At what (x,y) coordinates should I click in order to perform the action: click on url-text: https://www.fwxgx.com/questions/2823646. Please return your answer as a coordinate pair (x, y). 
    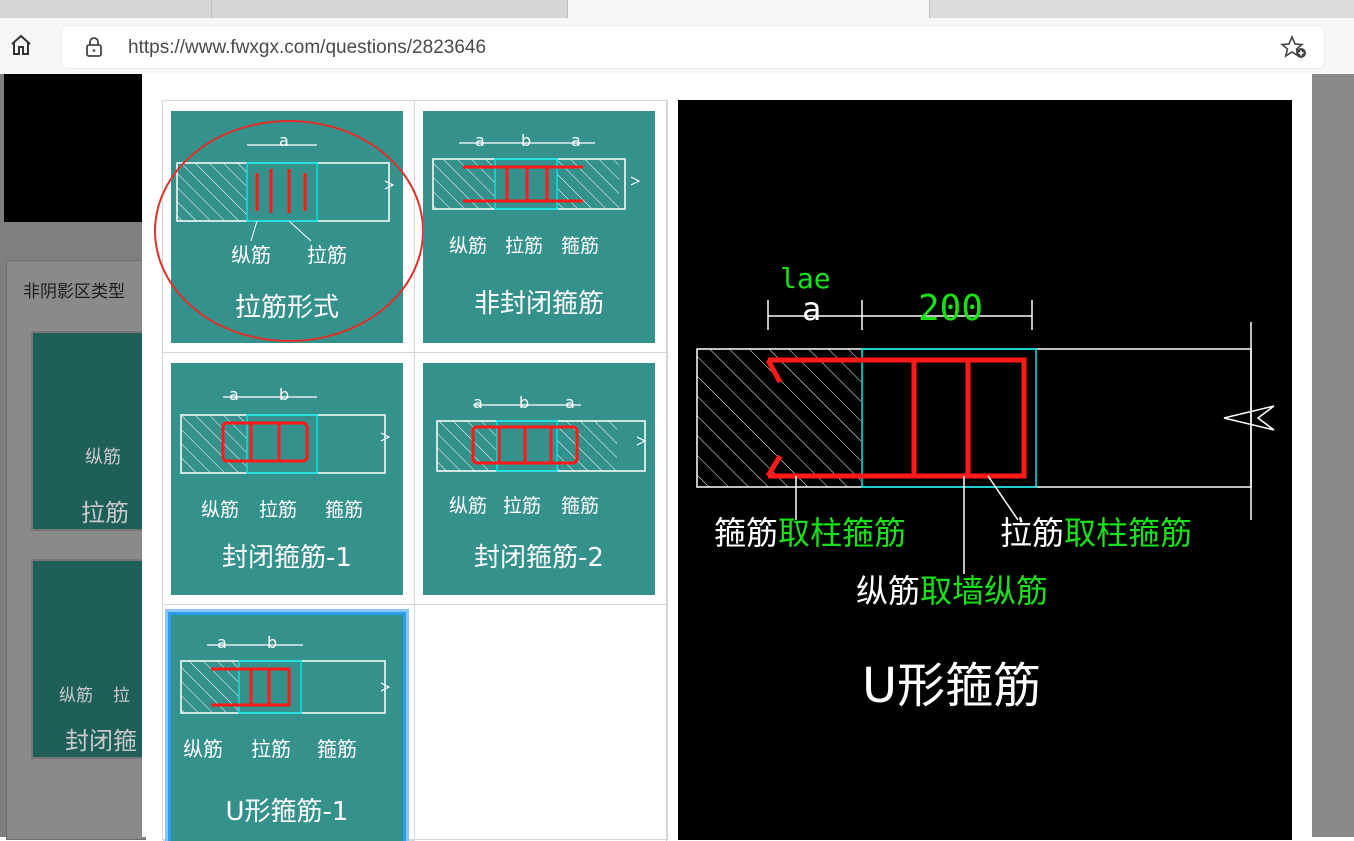
    Looking at the image, I should click on (307, 47).